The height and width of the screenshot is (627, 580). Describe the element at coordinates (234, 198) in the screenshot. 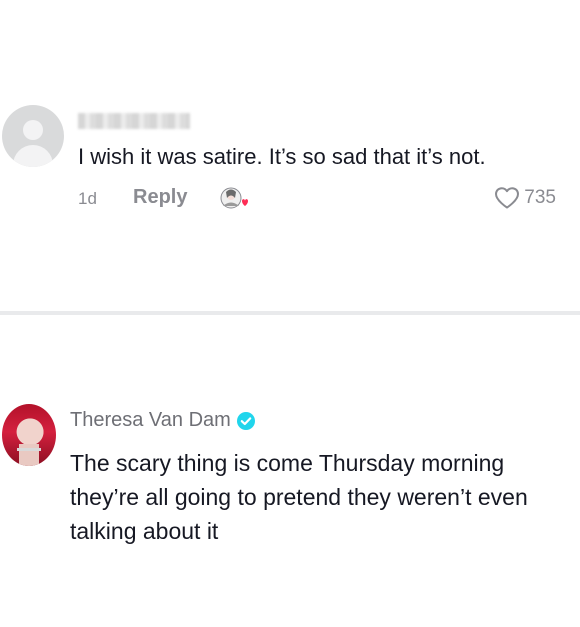

I see `creator-liked-icon` at that location.